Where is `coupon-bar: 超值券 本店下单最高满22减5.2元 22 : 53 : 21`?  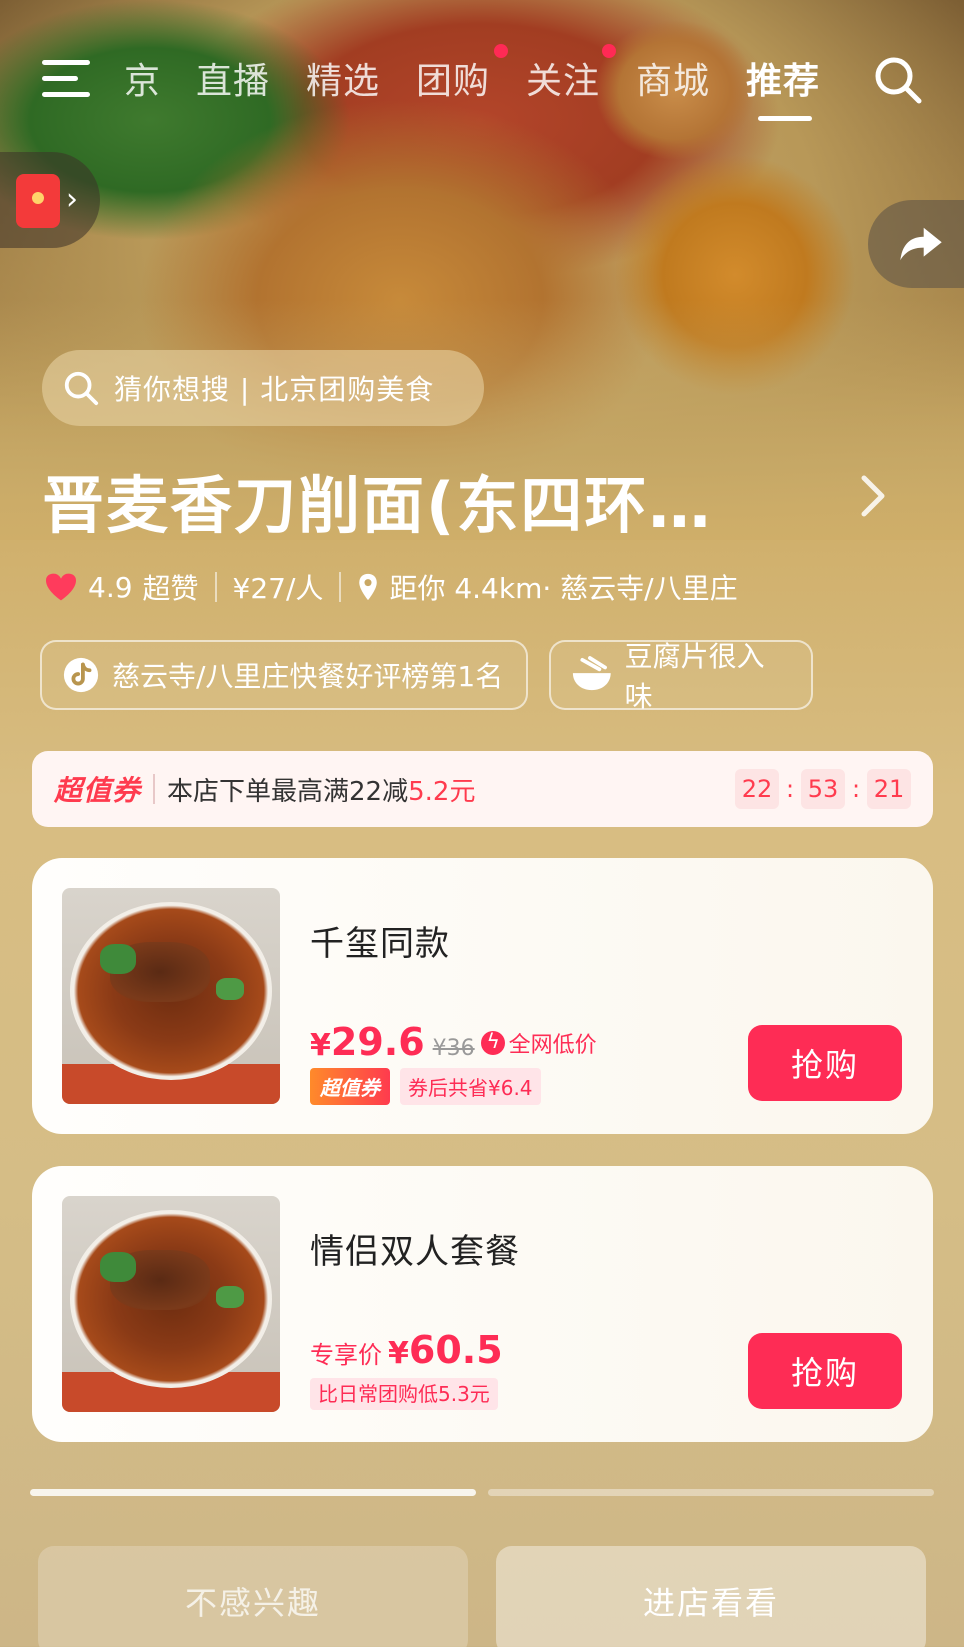 coupon-bar: 超值券 本店下单最高满22减5.2元 22 : 53 : 21 is located at coordinates (482, 789).